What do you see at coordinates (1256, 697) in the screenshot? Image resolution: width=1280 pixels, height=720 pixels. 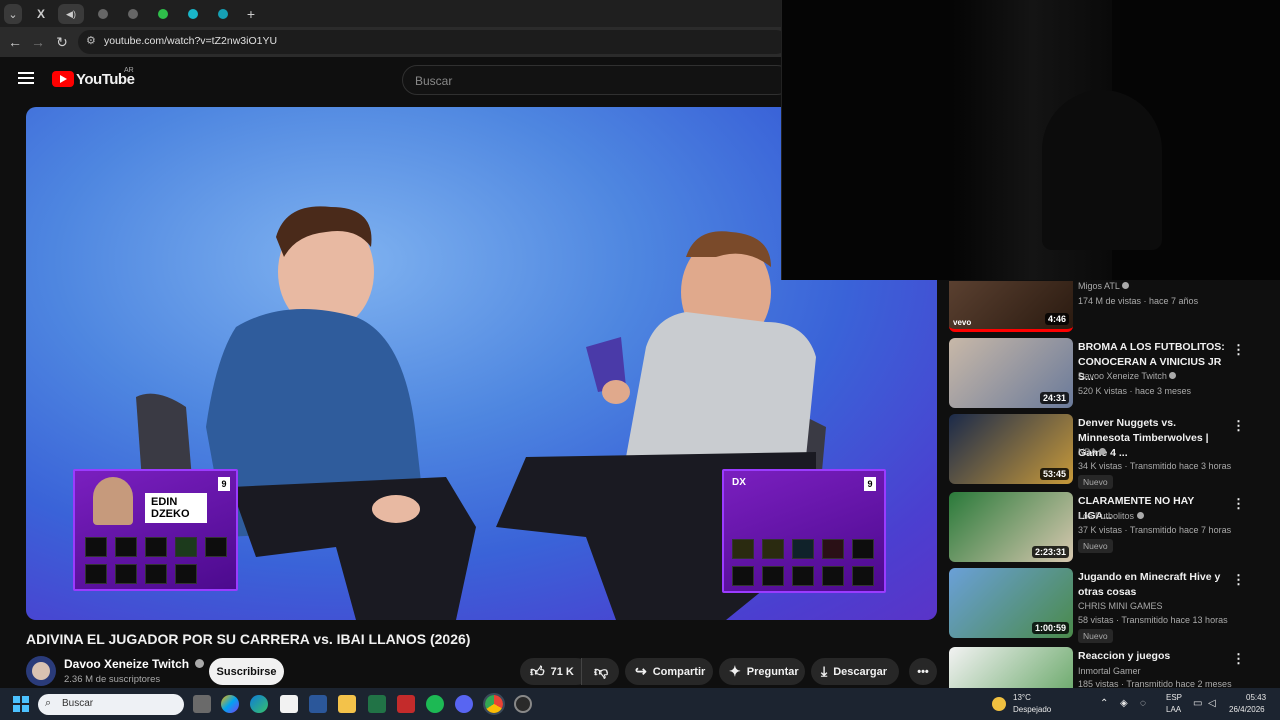 I see `clock-time: 05:43` at bounding box center [1256, 697].